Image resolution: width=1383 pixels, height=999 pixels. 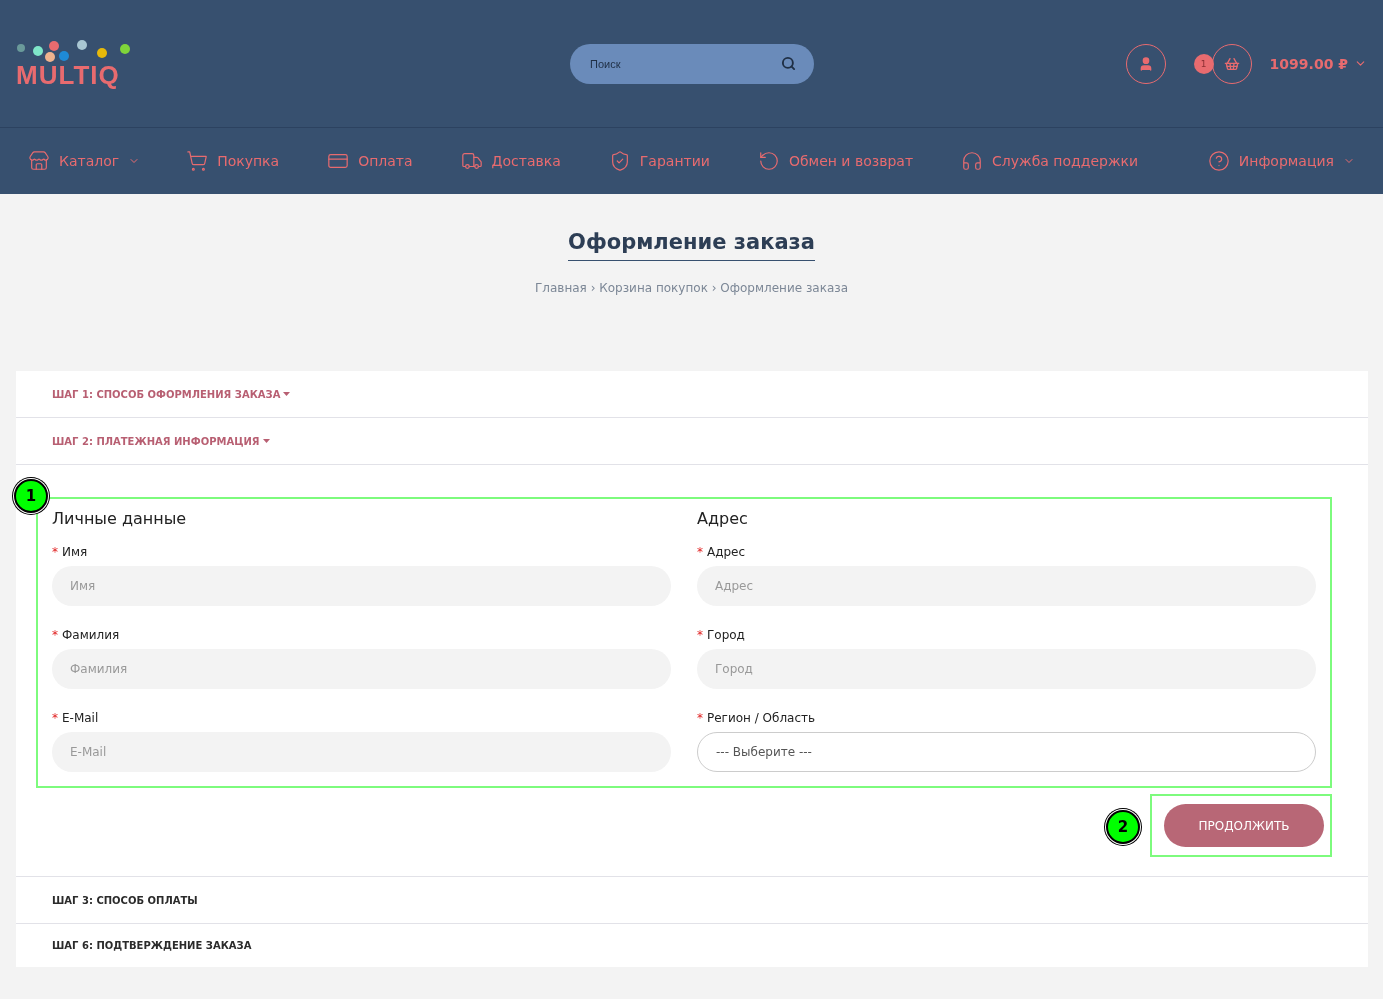 What do you see at coordinates (972, 161) in the screenshot?
I see `headset-icon` at bounding box center [972, 161].